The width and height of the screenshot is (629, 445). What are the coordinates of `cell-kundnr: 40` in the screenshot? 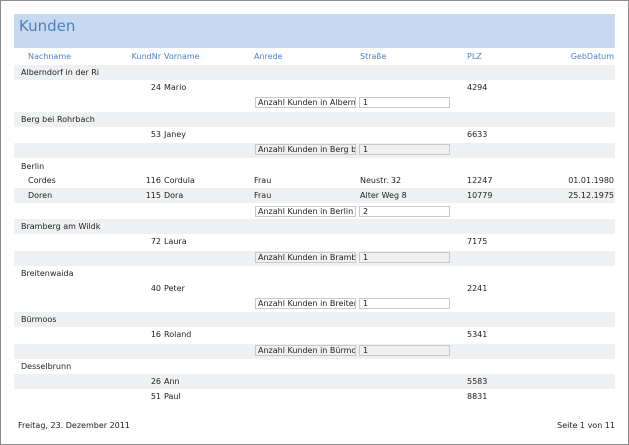 It's located at (155, 288).